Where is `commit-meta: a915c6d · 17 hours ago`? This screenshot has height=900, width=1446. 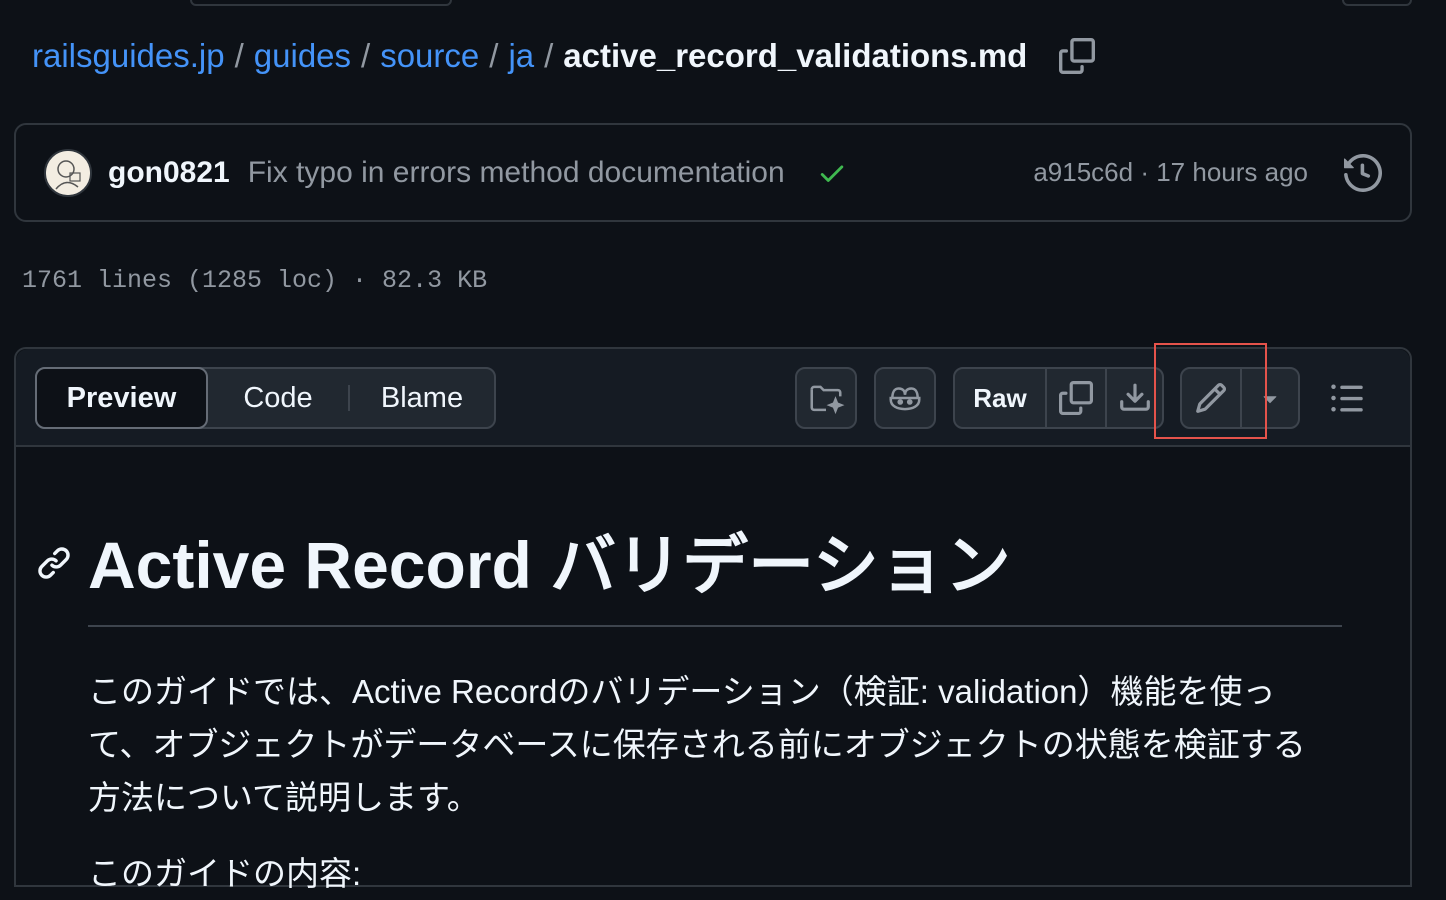 commit-meta: a915c6d · 17 hours ago is located at coordinates (1170, 172).